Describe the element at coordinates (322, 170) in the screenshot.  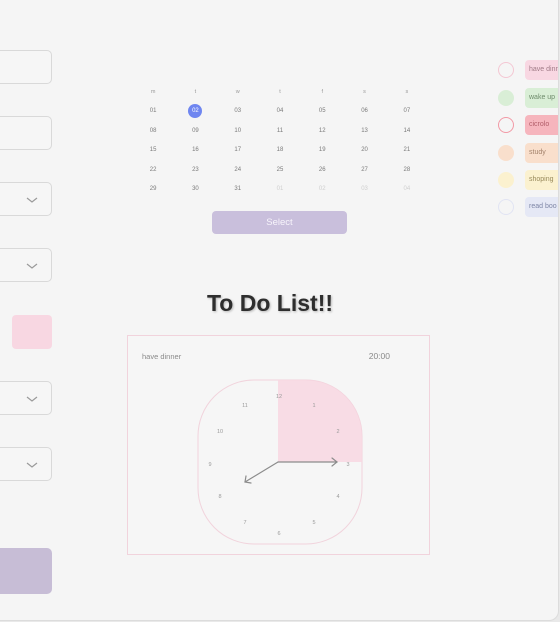
I see `calendar-day: 26` at that location.